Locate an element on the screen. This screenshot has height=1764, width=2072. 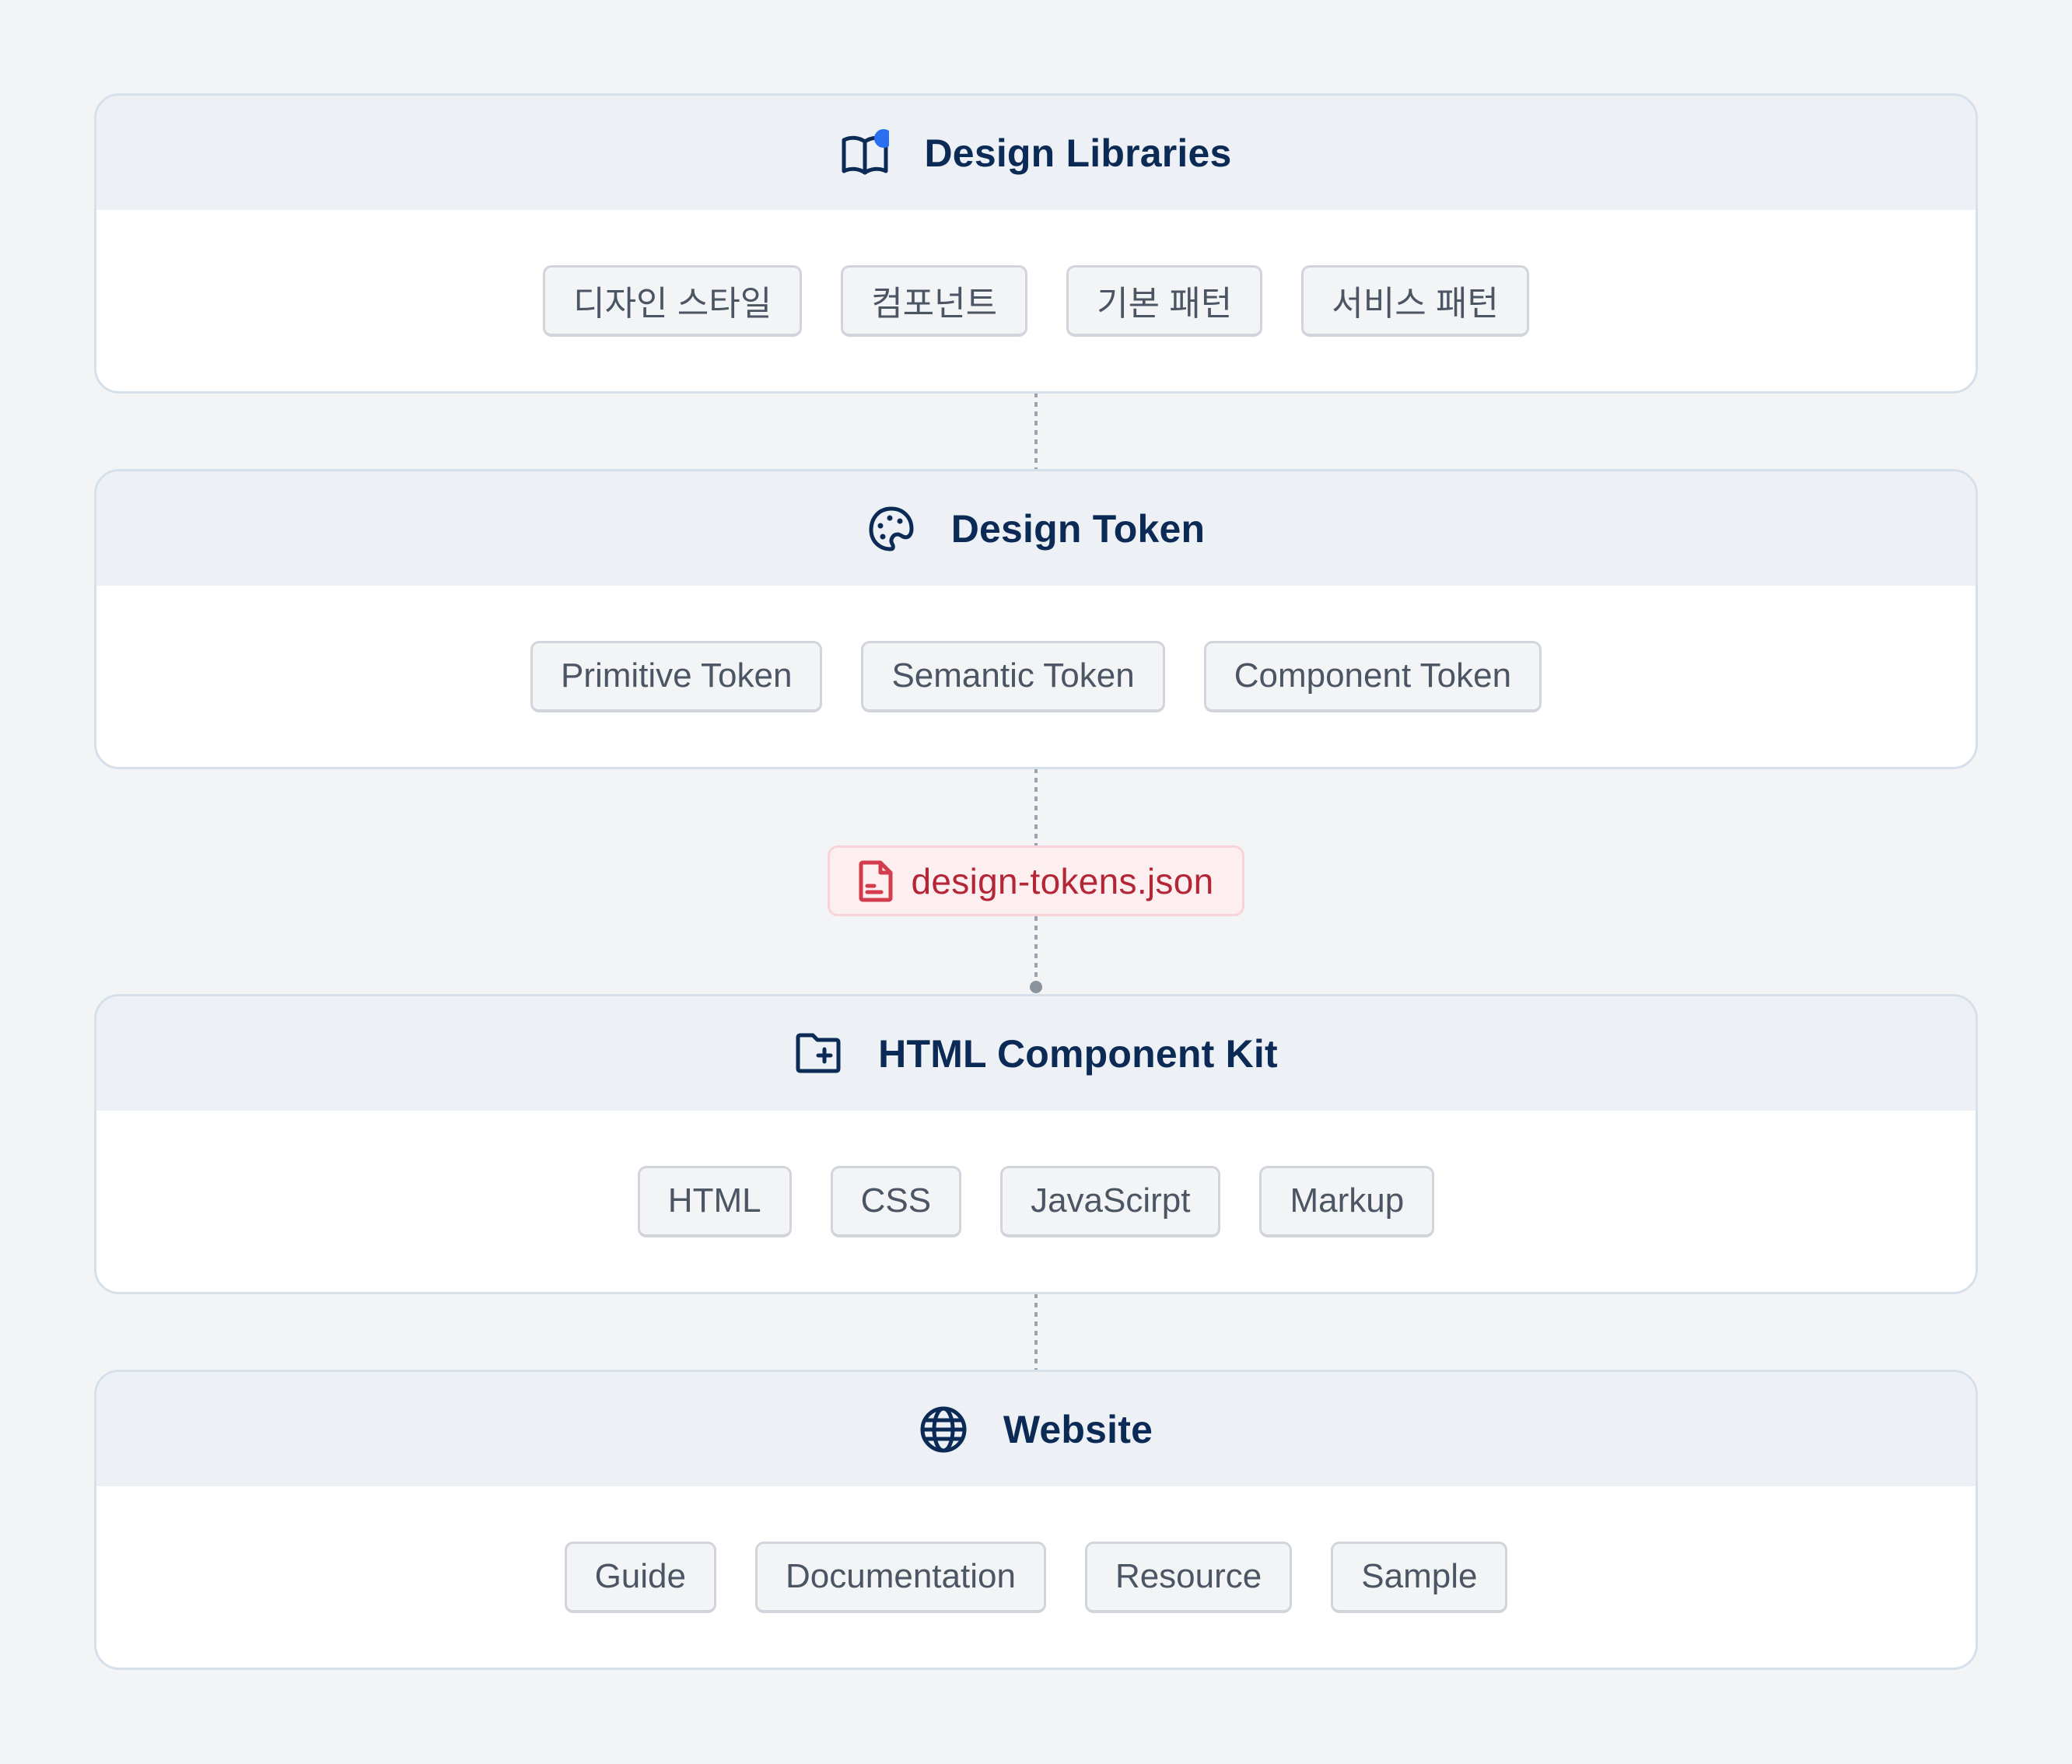
tag-semantic-token: Semantic Token is located at coordinates (1013, 676).